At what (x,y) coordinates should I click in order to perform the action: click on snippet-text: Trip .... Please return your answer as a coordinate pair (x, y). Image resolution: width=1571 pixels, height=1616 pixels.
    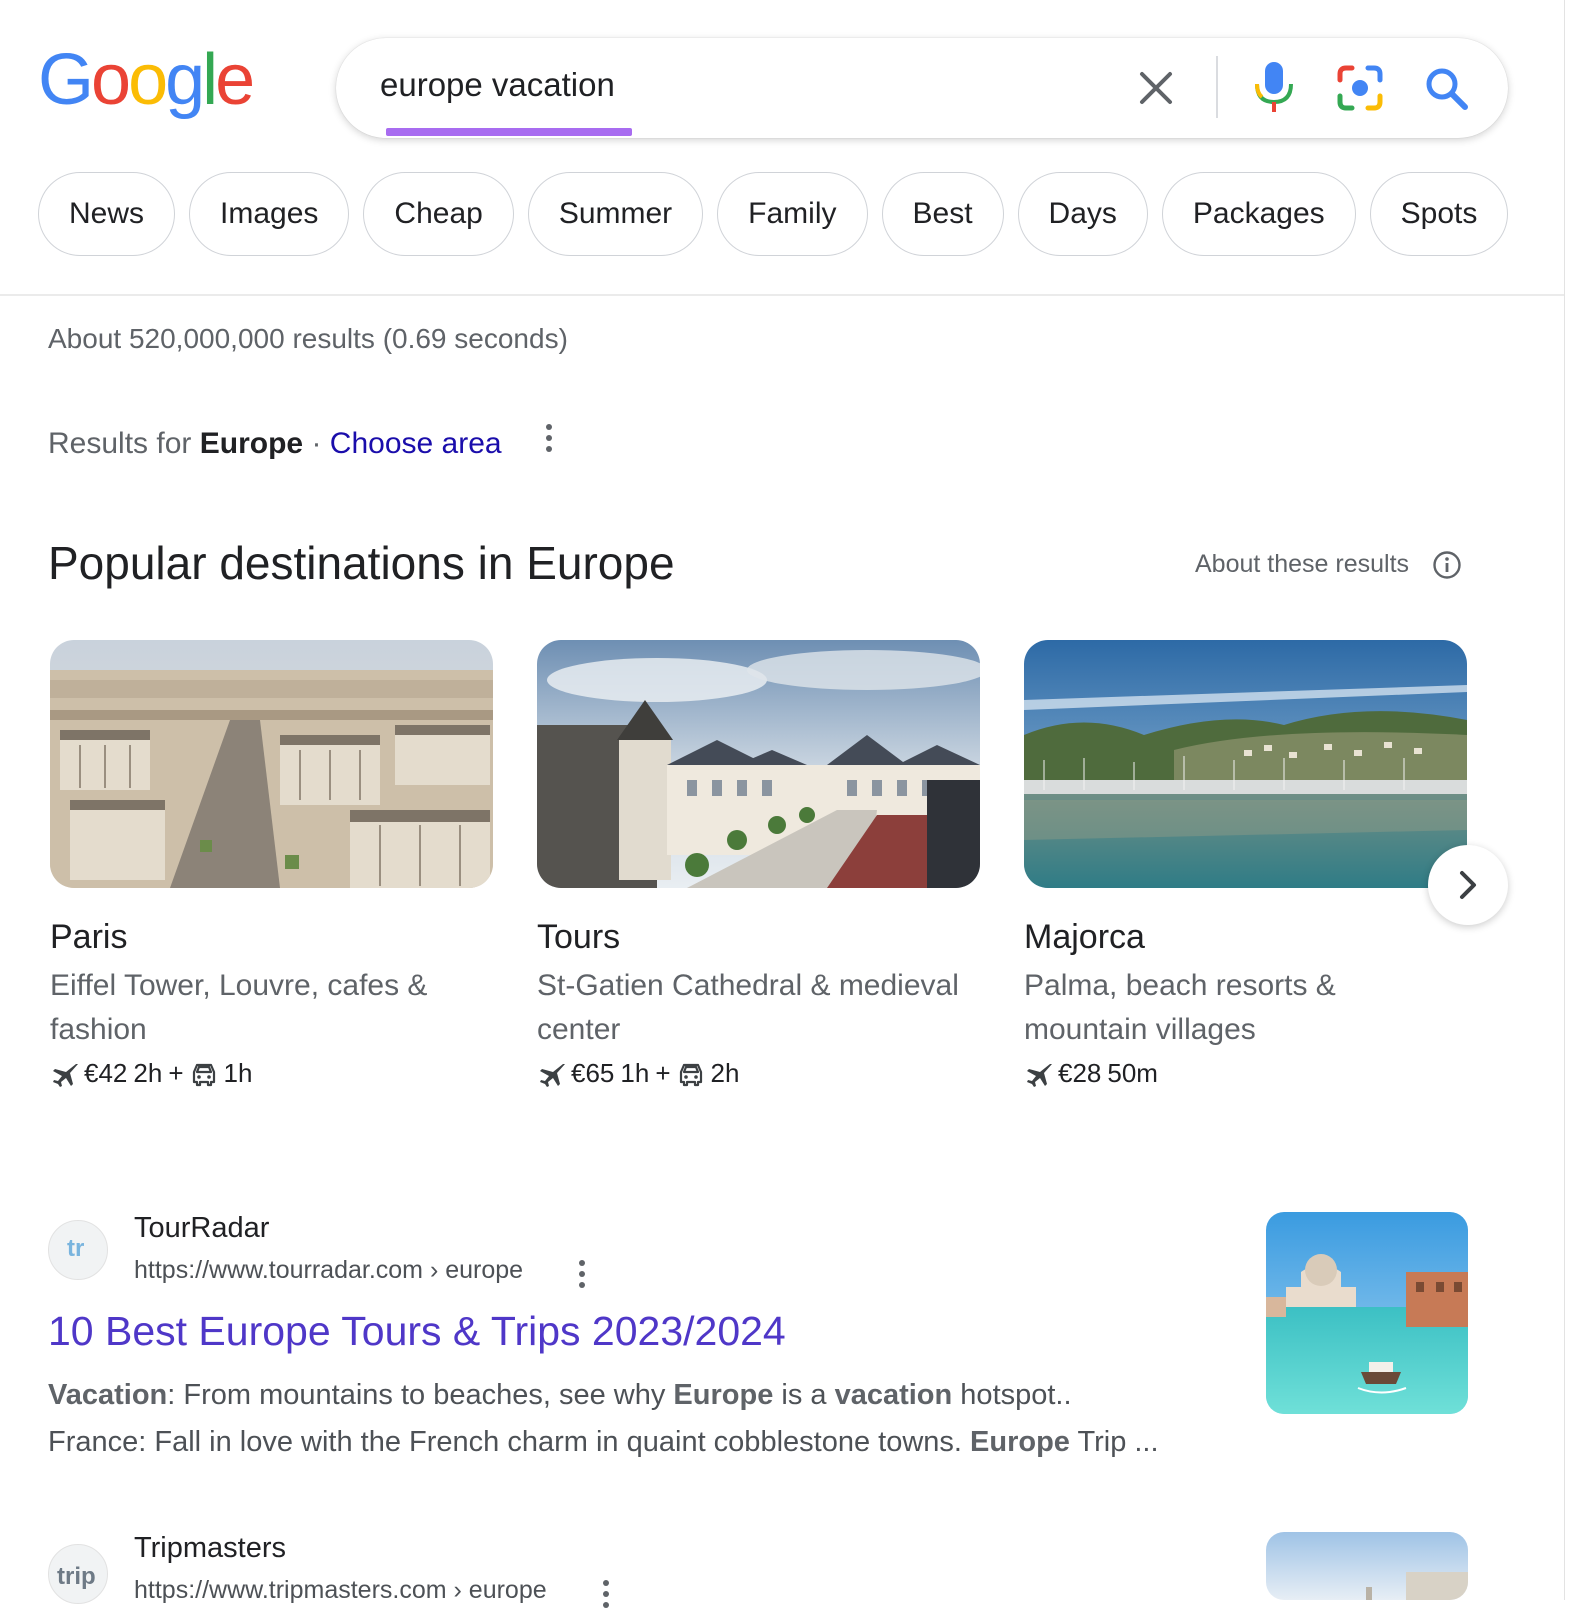
    Looking at the image, I should click on (1114, 1442).